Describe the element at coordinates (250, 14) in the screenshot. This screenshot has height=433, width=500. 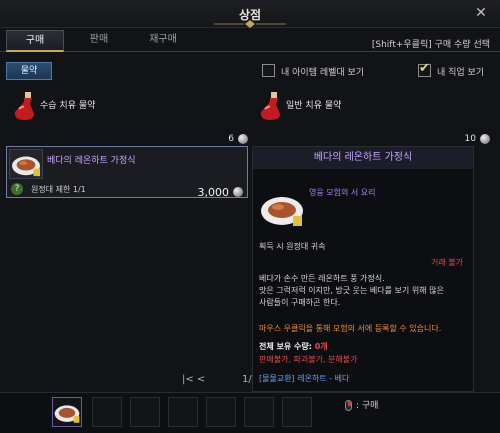
I see `title-bar: 상점 ✕` at that location.